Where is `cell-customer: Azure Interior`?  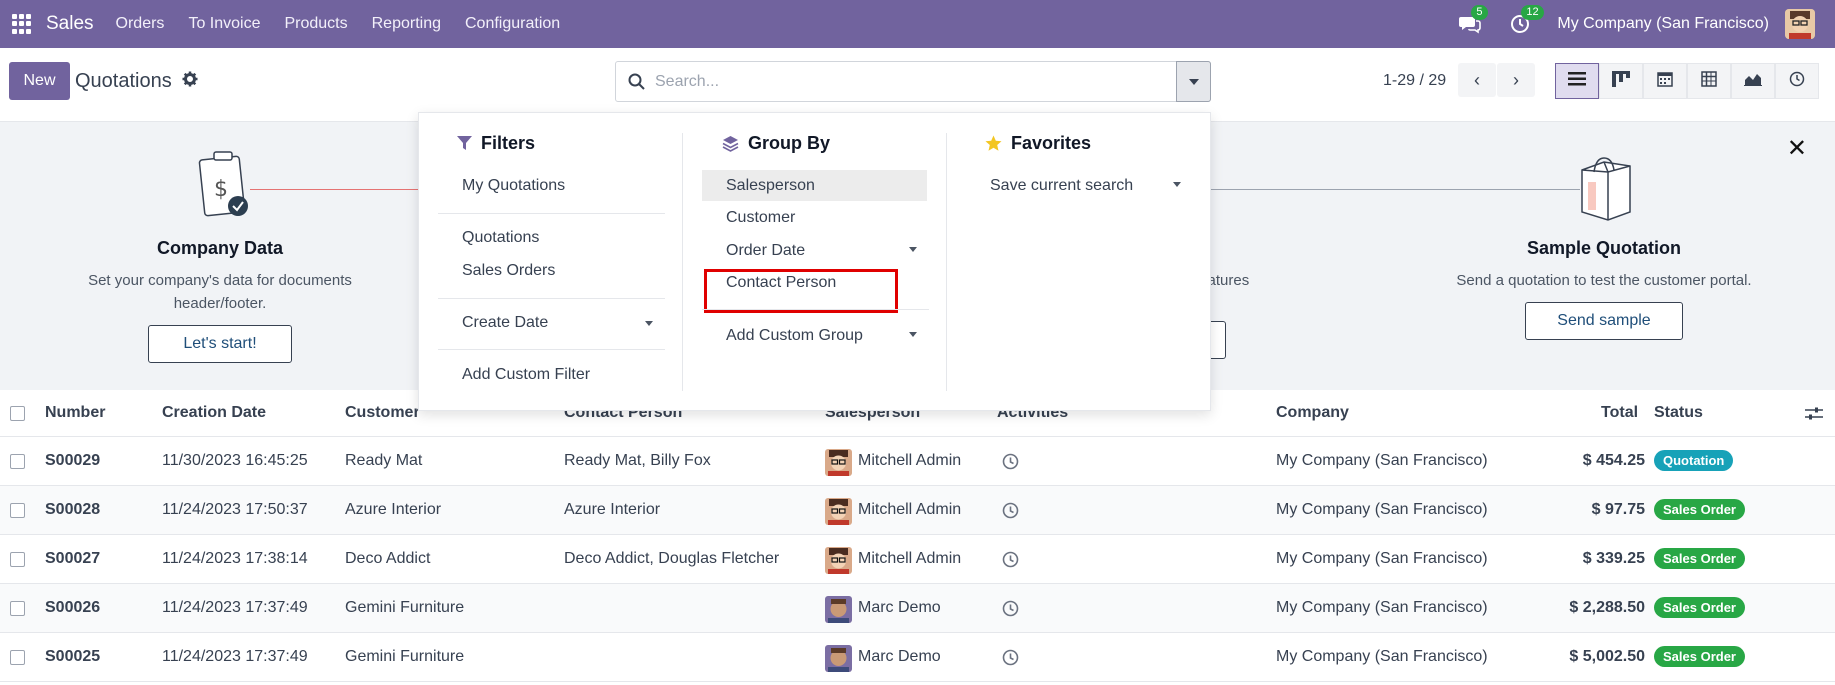
cell-customer: Azure Interior is located at coordinates (393, 509).